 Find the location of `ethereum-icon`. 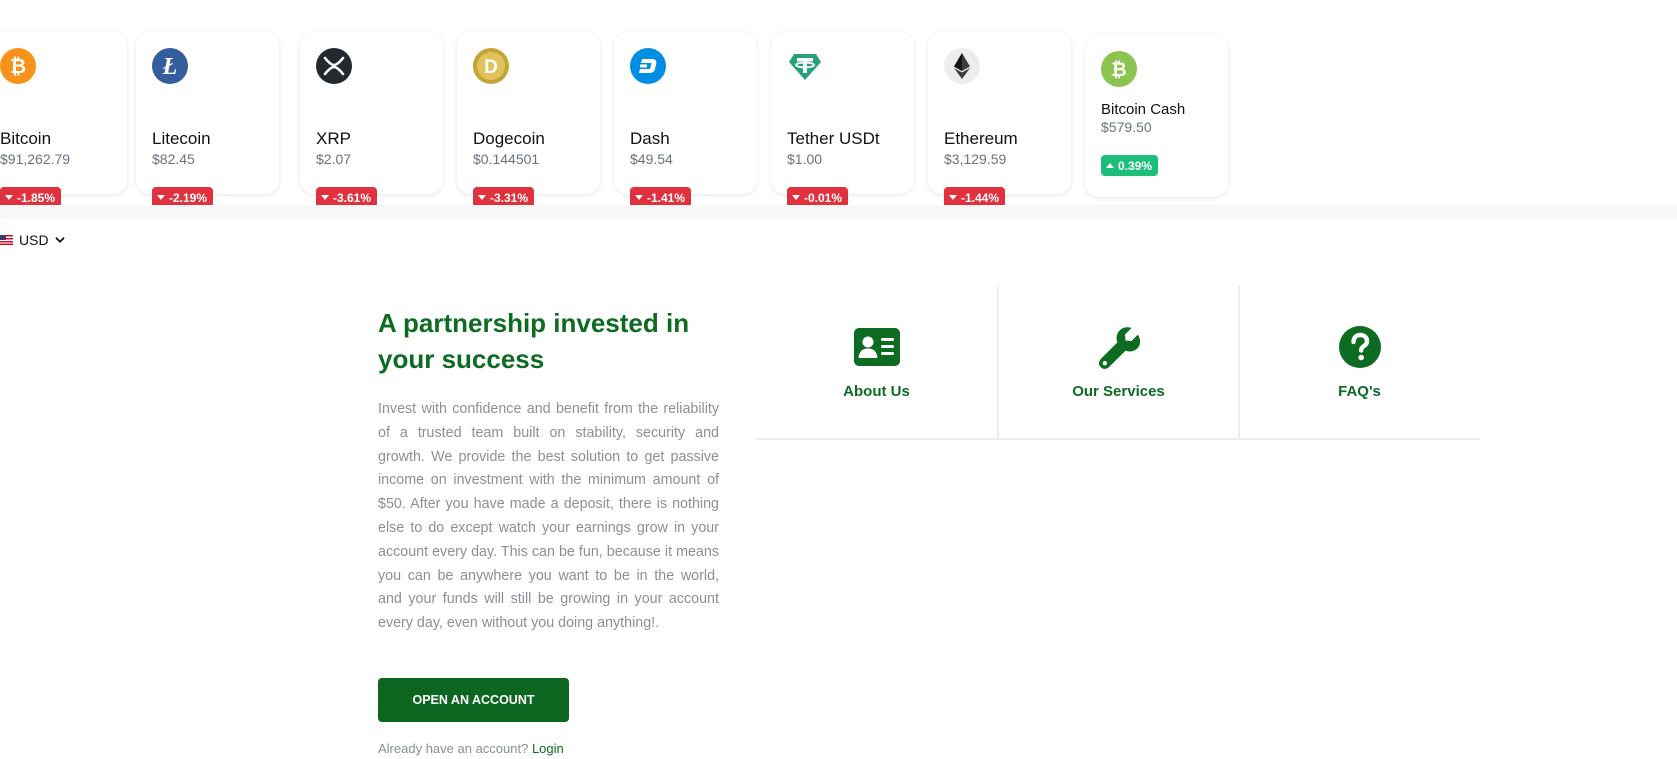

ethereum-icon is located at coordinates (962, 66).